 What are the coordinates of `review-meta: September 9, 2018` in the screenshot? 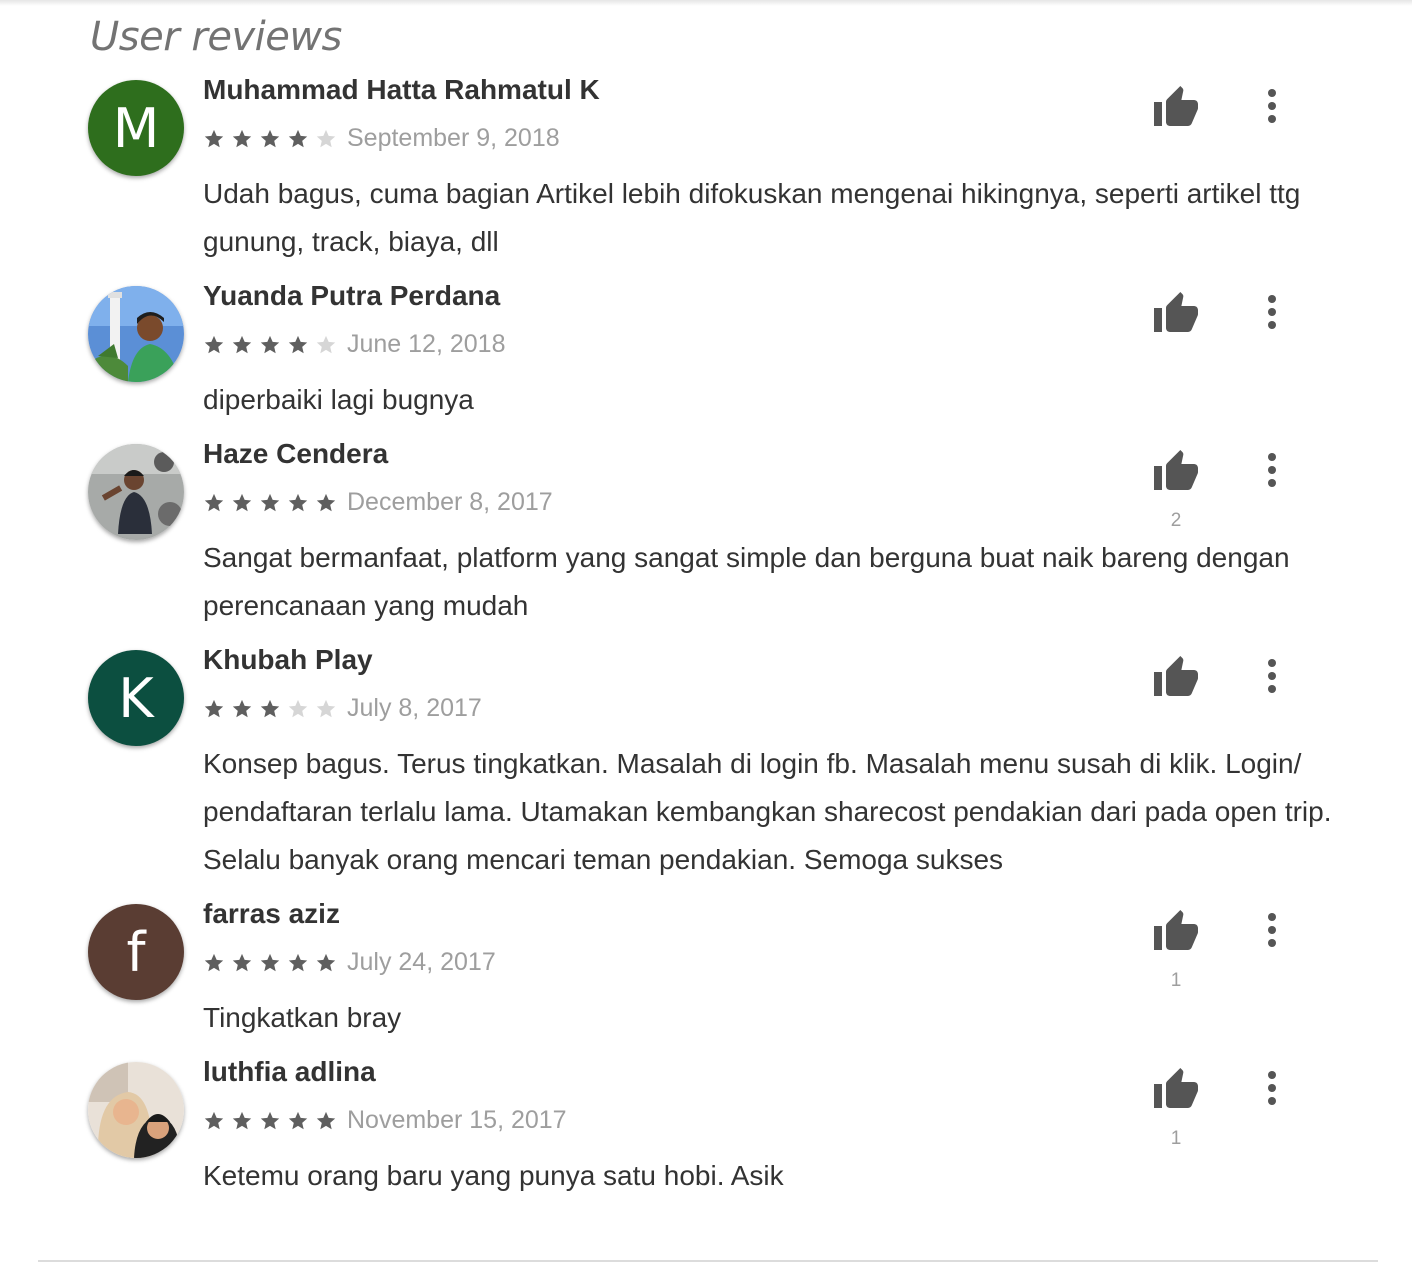 It's located at (381, 138).